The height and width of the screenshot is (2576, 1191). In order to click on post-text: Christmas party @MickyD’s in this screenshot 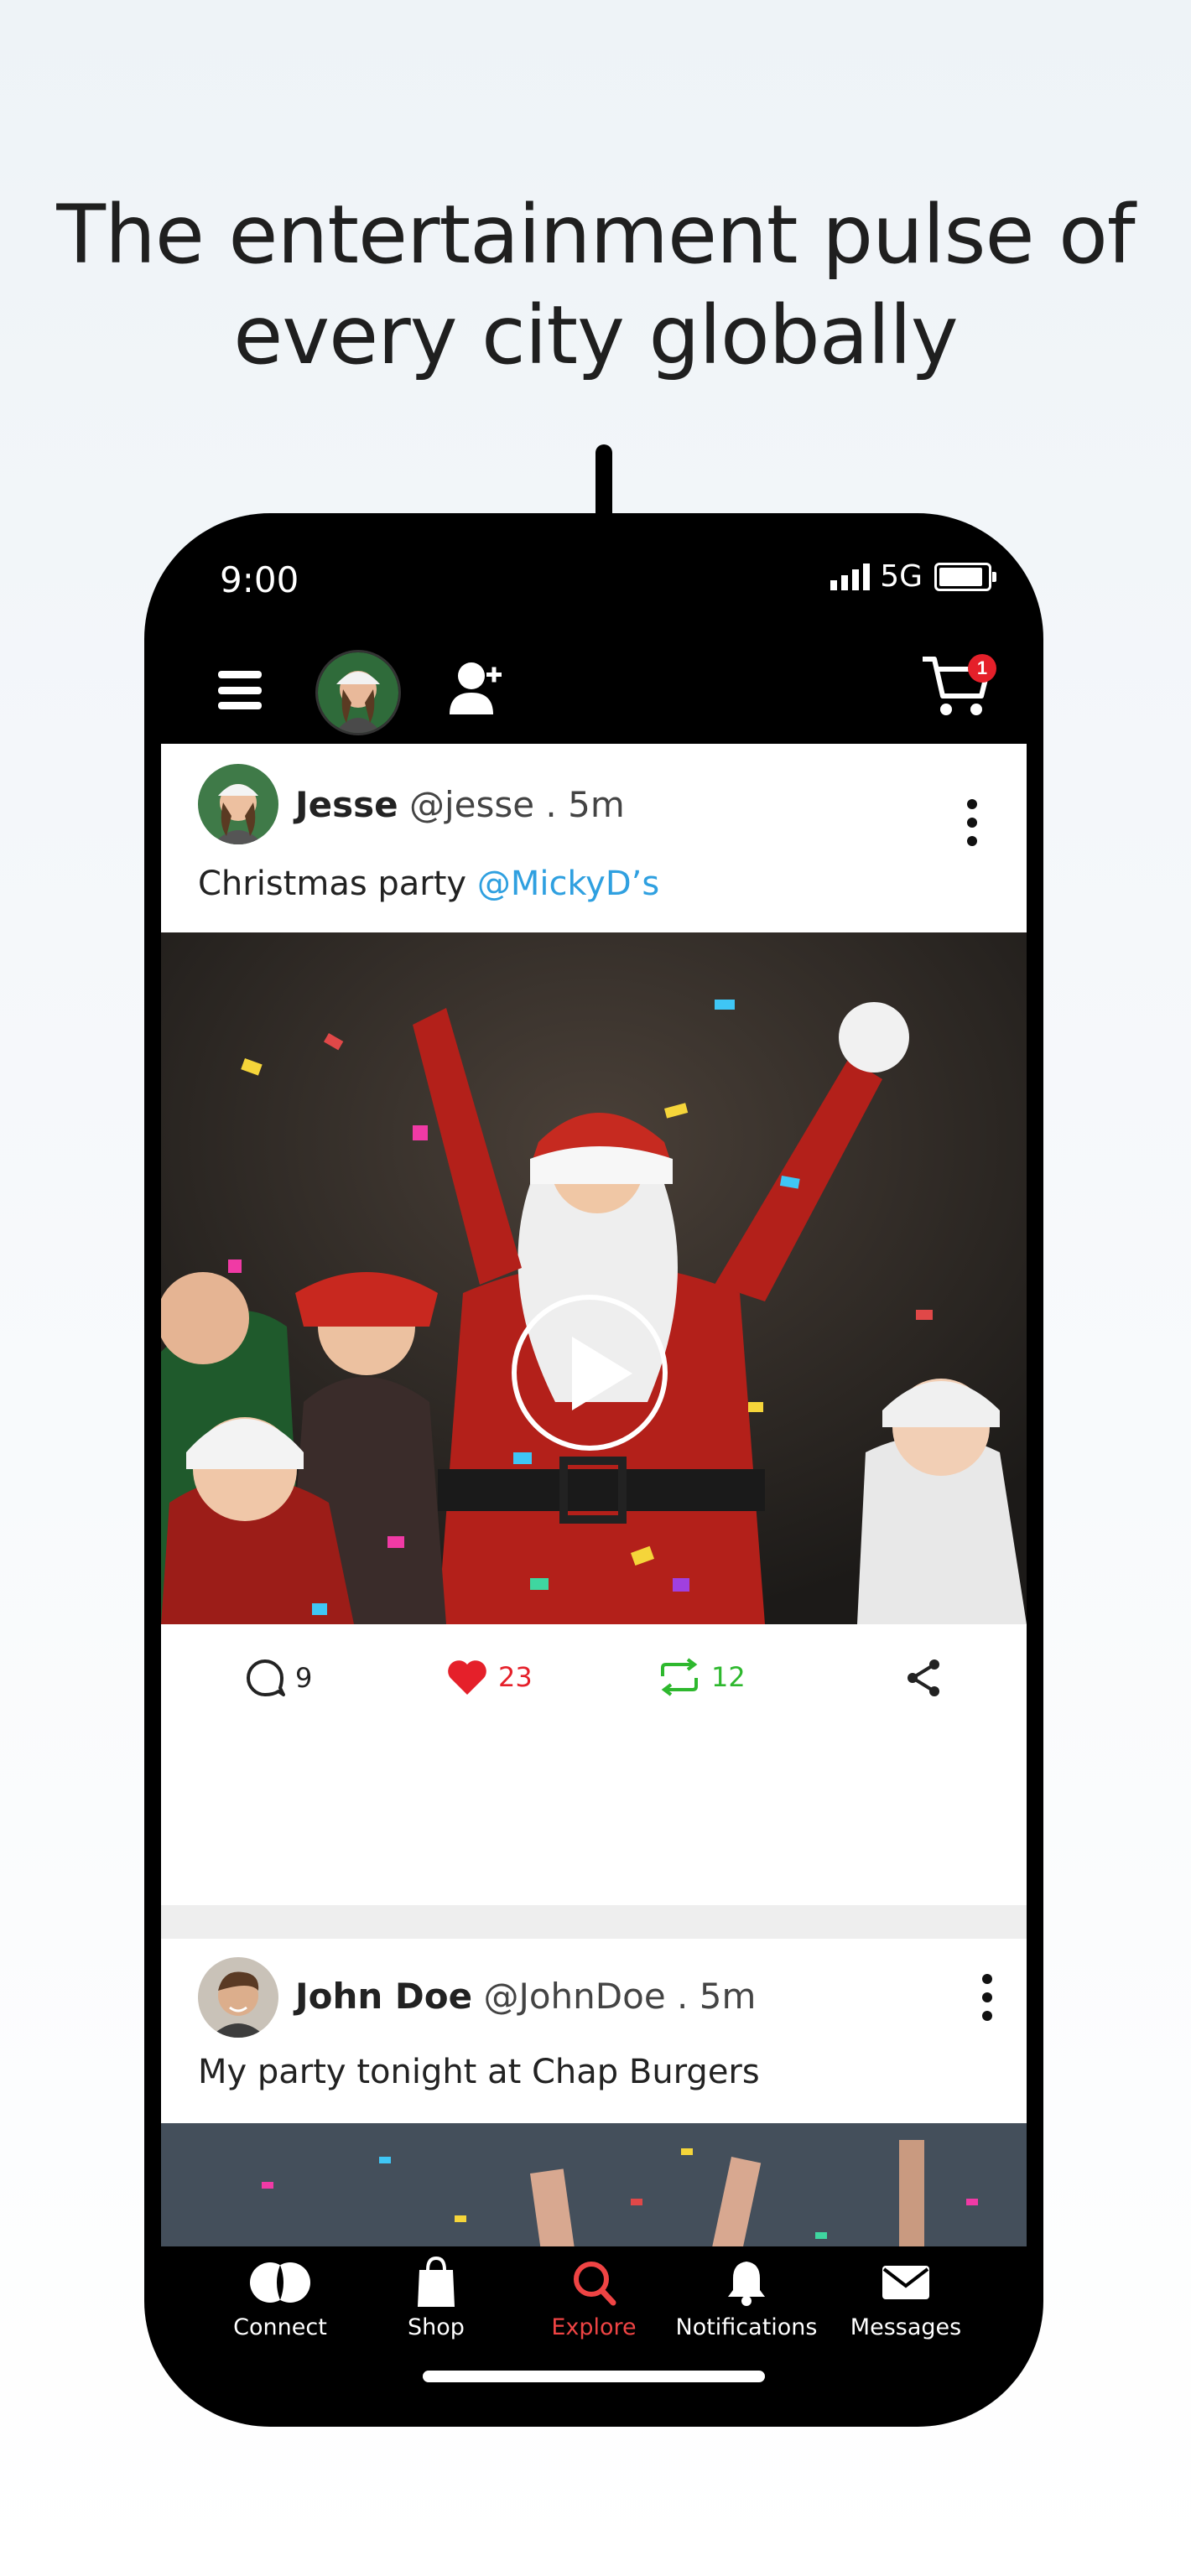, I will do `click(428, 884)`.